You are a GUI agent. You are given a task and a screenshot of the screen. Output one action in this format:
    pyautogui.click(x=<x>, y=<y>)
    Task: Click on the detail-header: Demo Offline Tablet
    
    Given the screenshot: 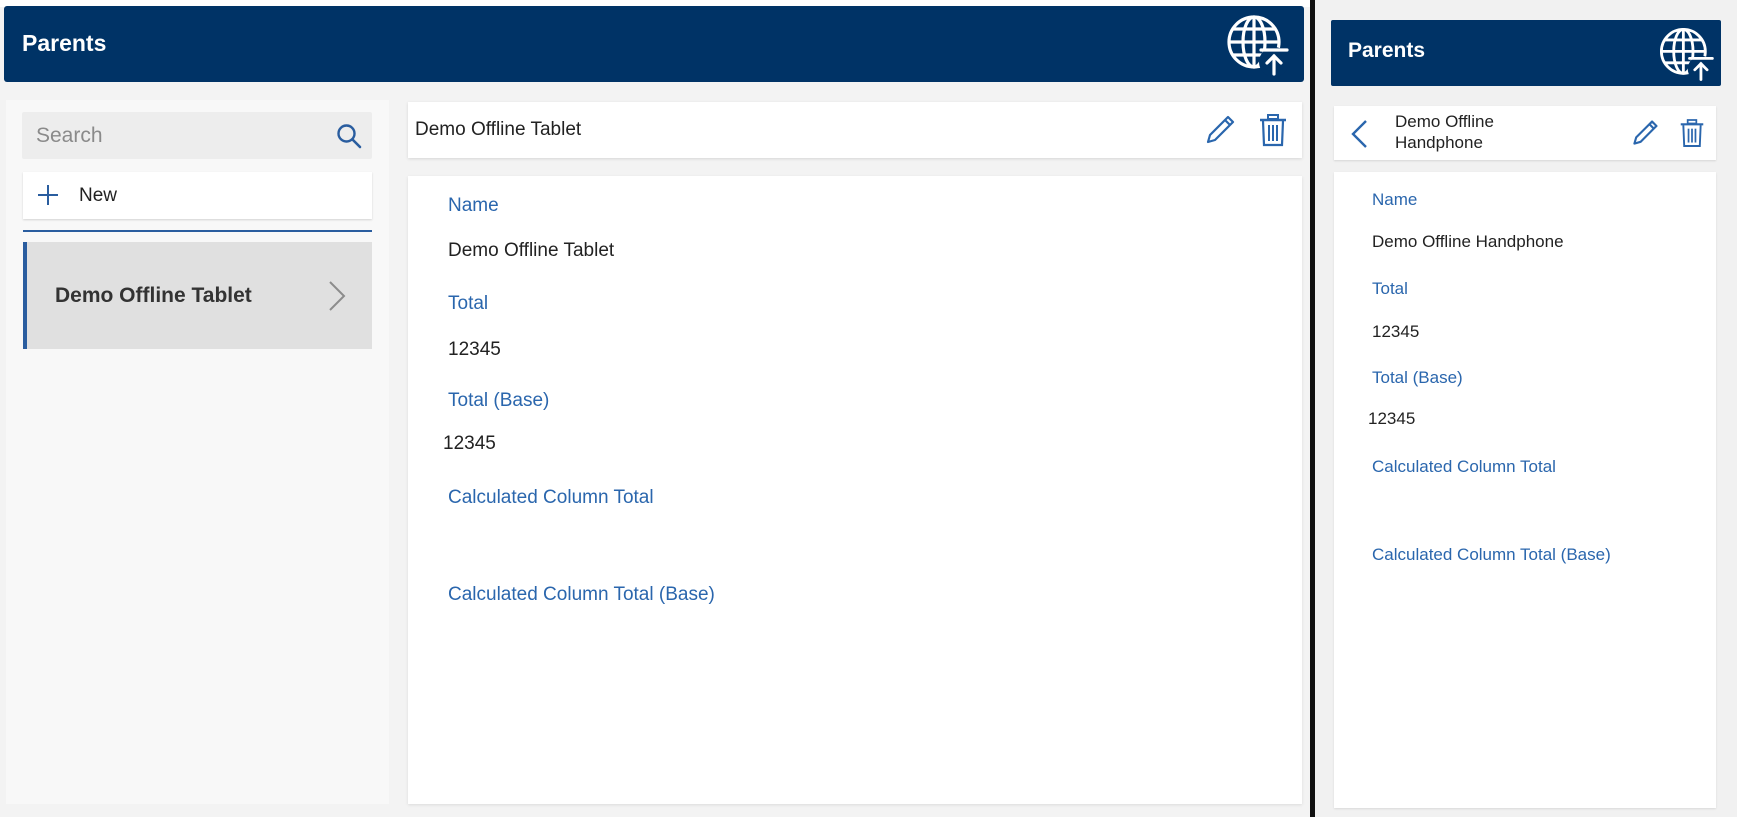 What is the action you would take?
    pyautogui.click(x=855, y=130)
    